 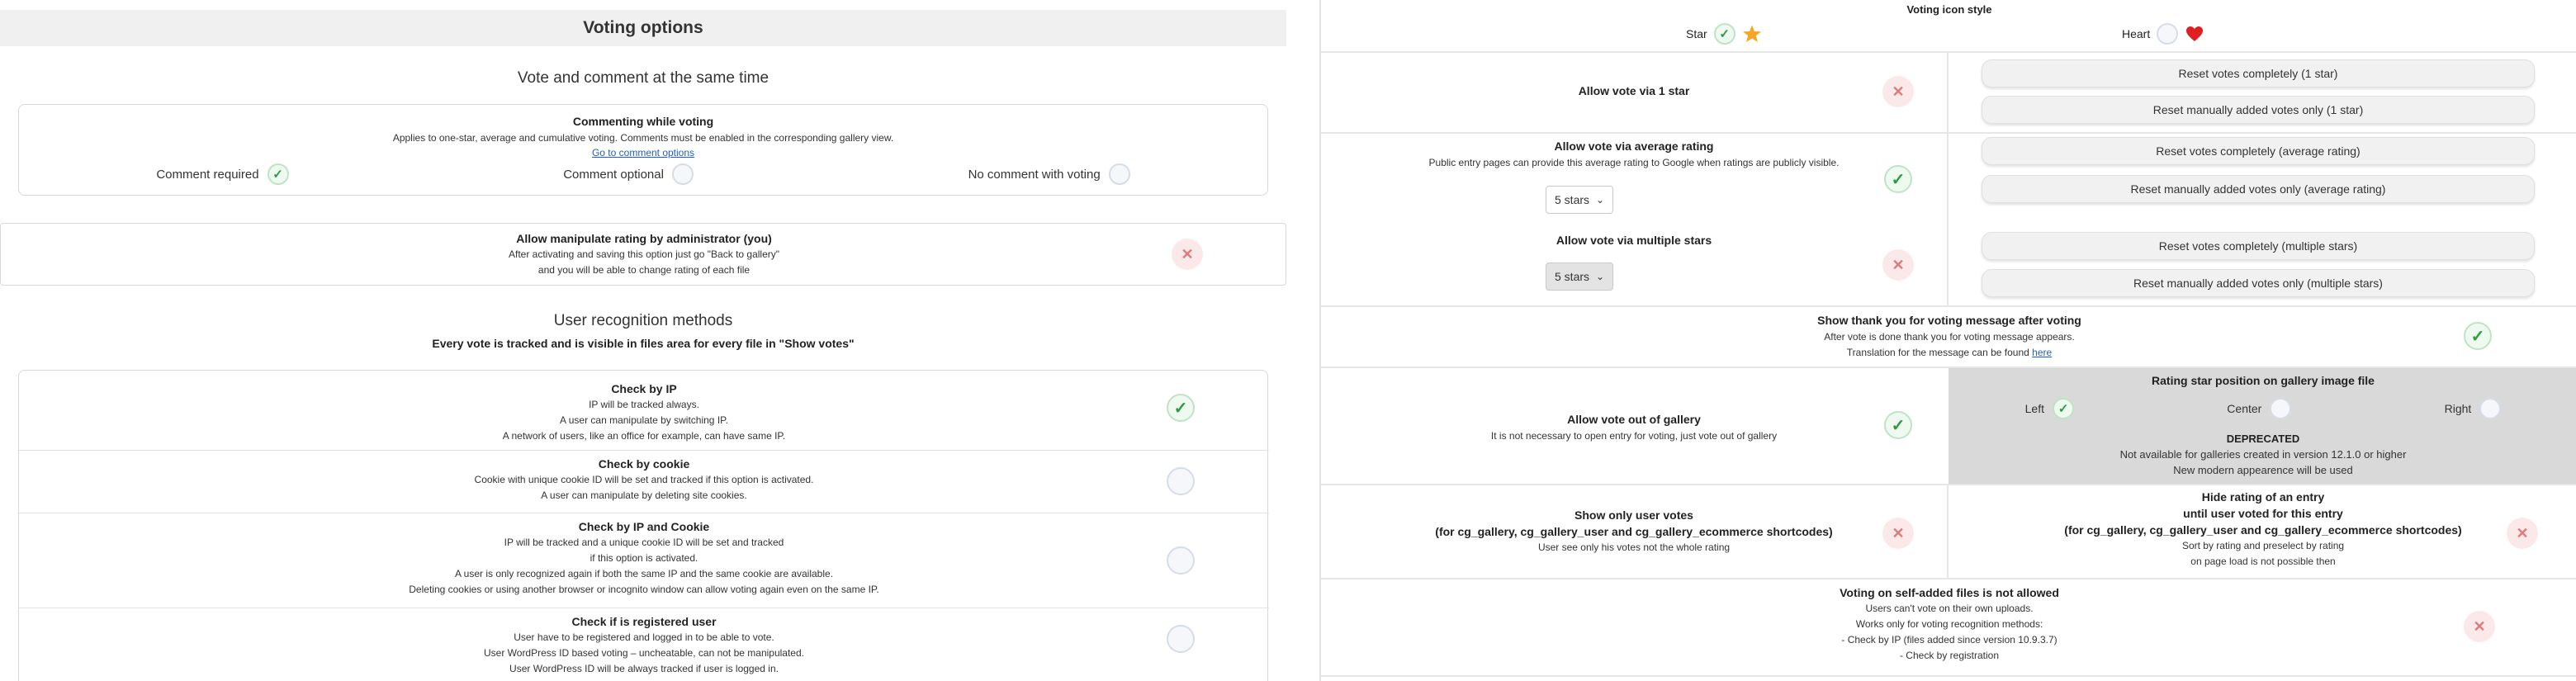 I want to click on position-label: Center, so click(x=2244, y=408).